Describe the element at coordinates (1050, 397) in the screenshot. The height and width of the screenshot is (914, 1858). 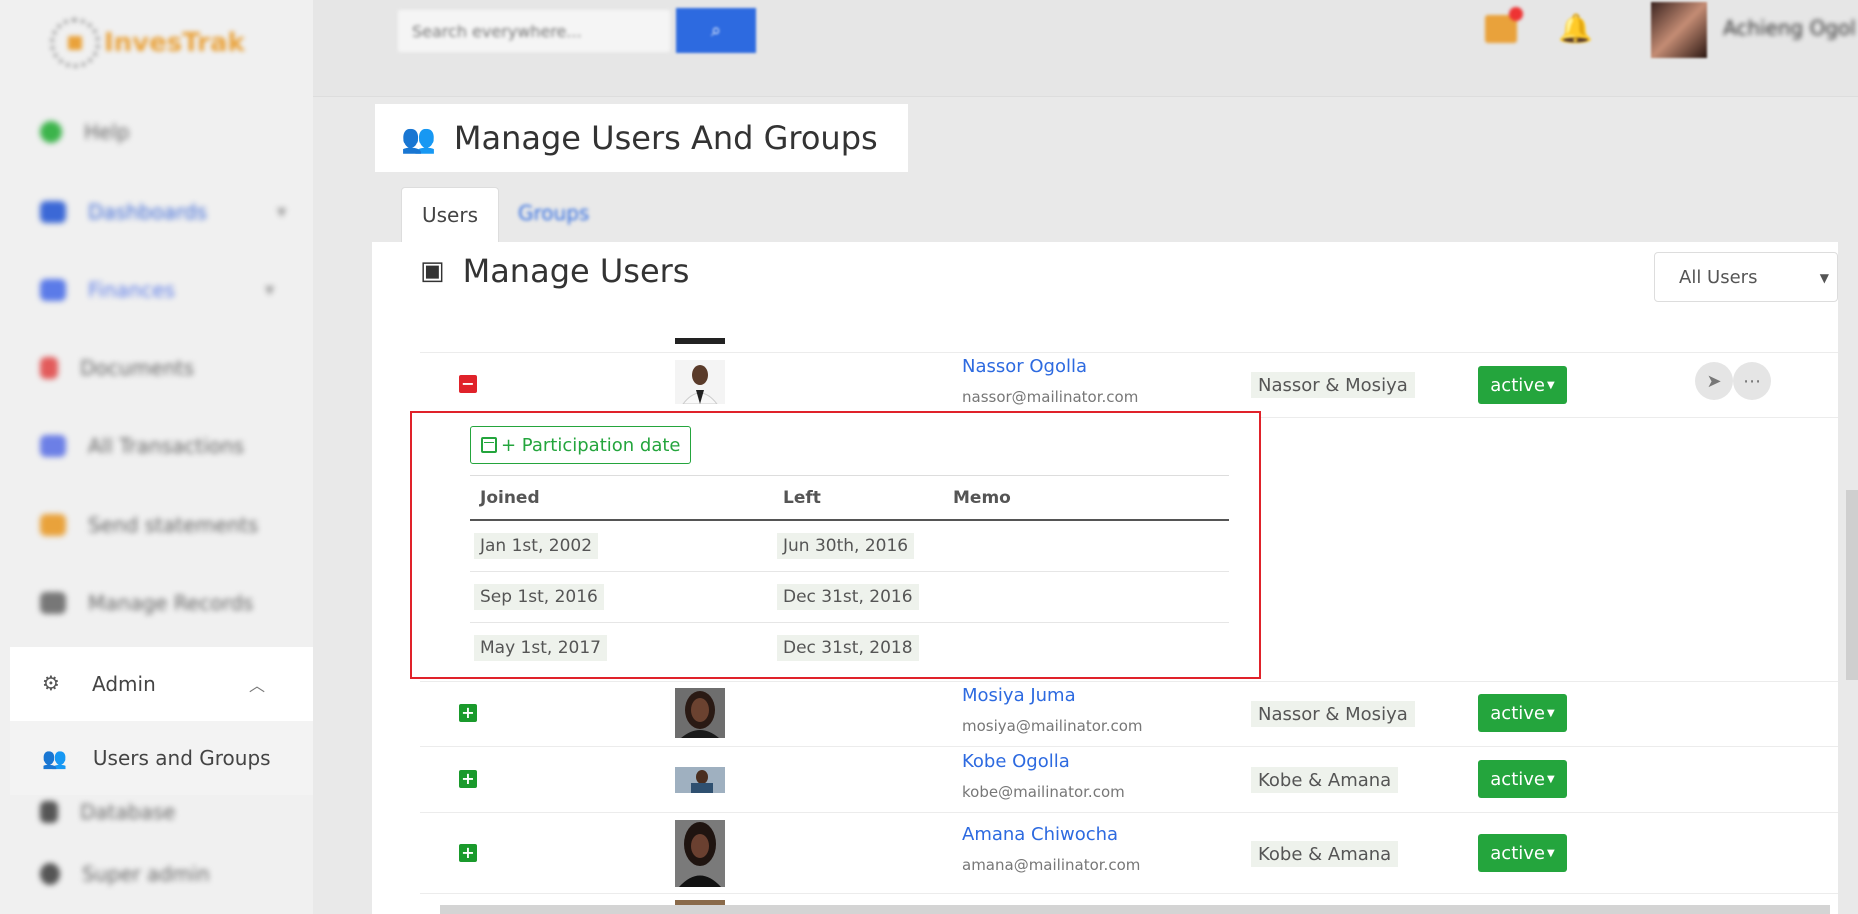
I see `user-email: nassor@mailinator.com` at that location.